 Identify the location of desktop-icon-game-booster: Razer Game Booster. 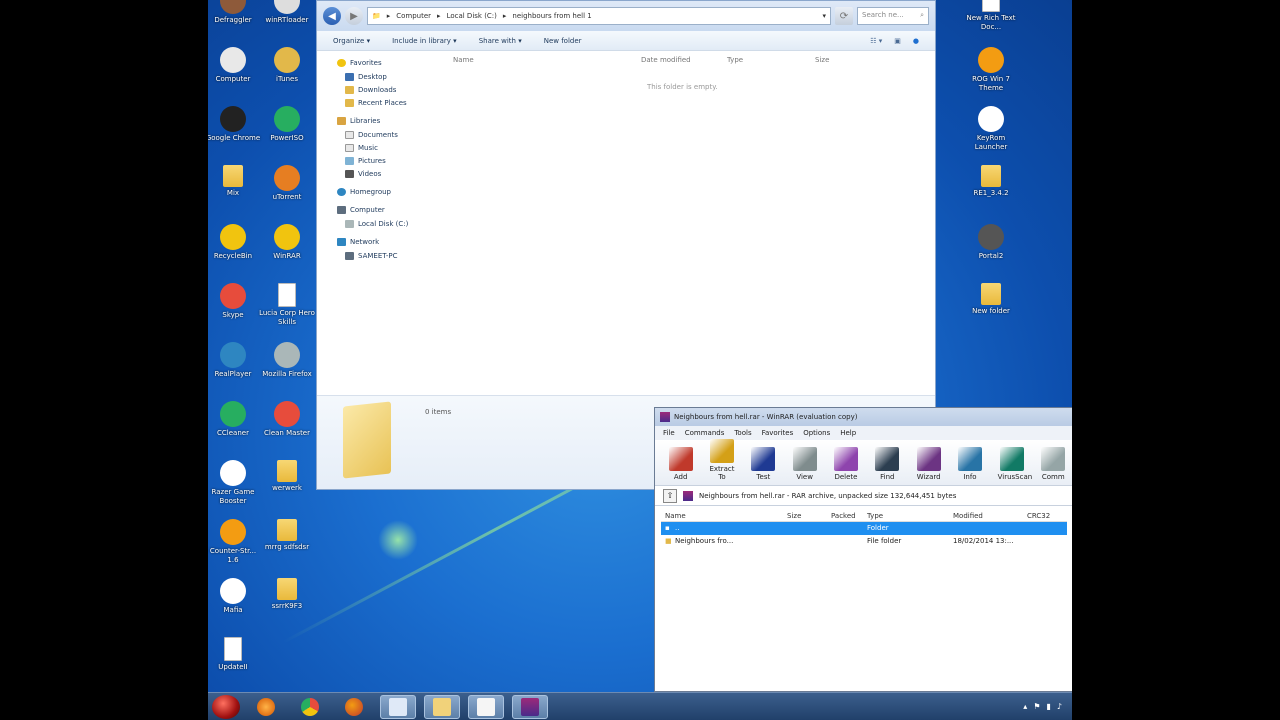
(234, 483).